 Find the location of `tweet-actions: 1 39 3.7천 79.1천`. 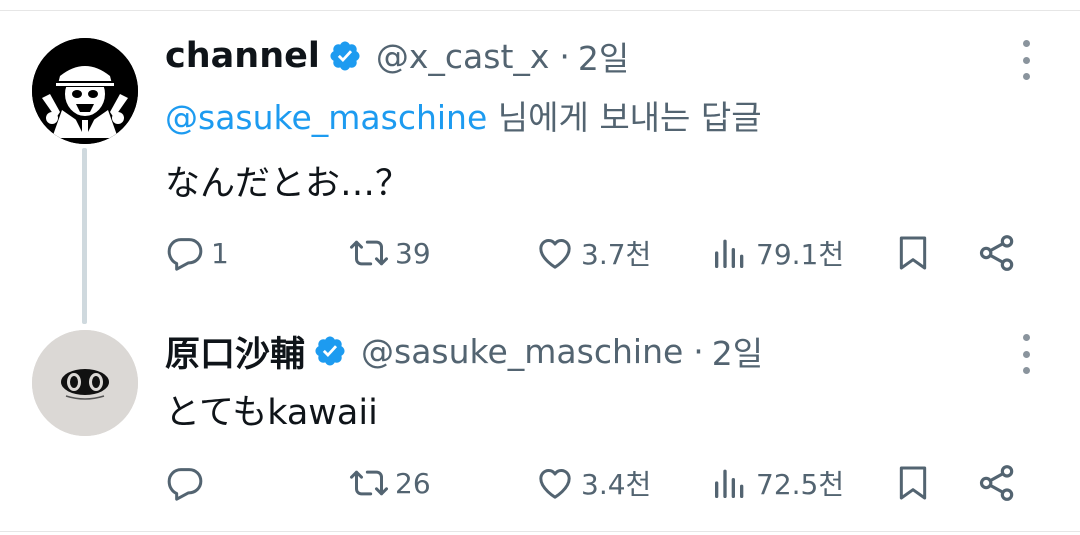

tweet-actions: 1 39 3.7천 79.1천 is located at coordinates (595, 253).